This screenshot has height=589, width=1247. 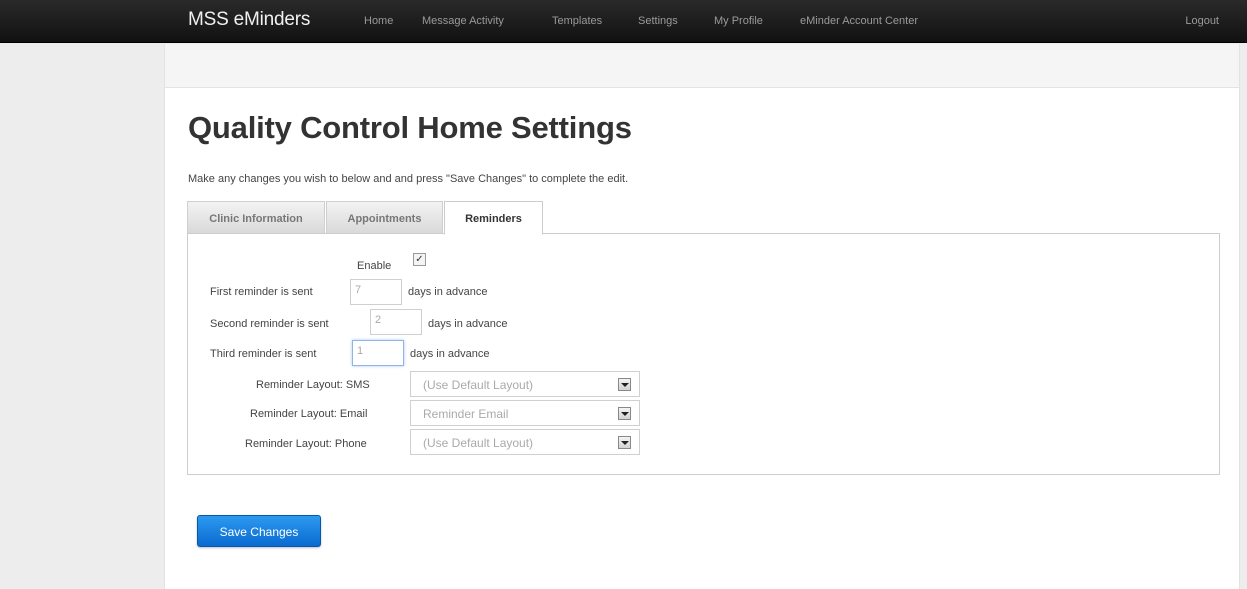 What do you see at coordinates (478, 385) in the screenshot?
I see `sms-layout-value: (Use Default Layout)` at bounding box center [478, 385].